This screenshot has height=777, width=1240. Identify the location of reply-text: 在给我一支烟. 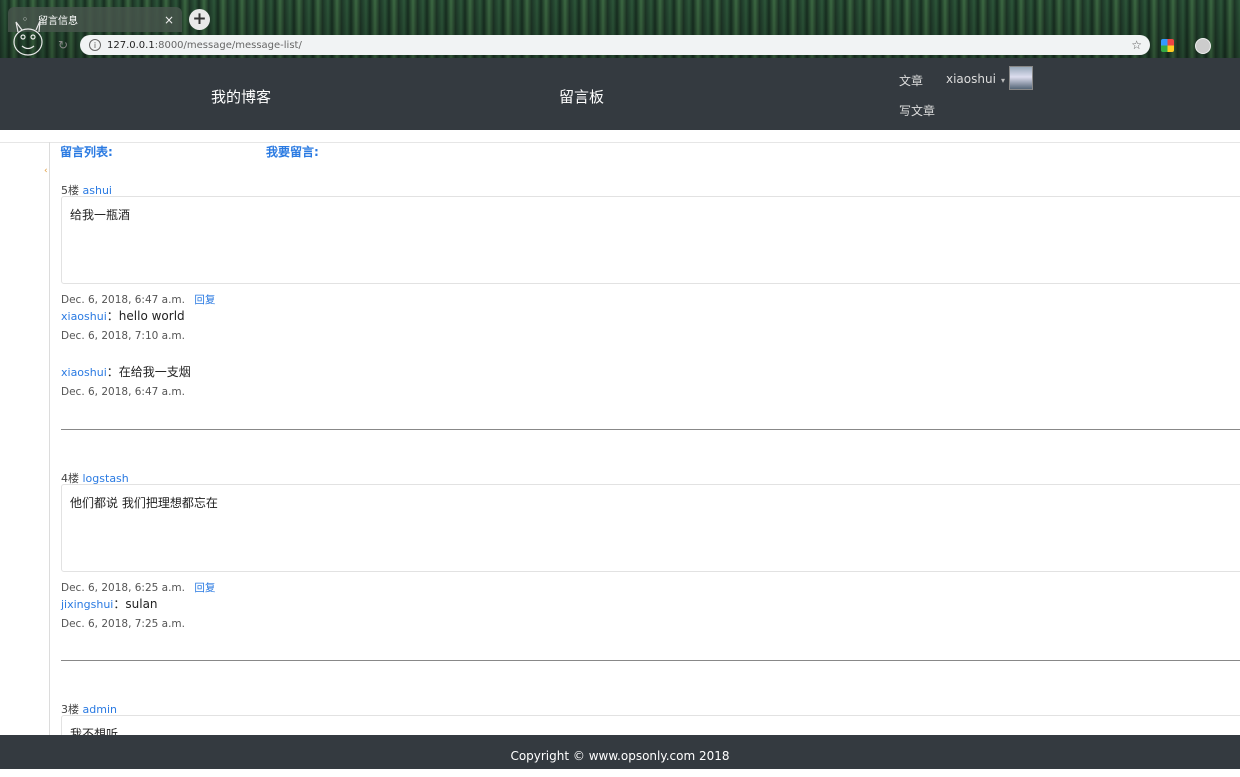
(154, 372).